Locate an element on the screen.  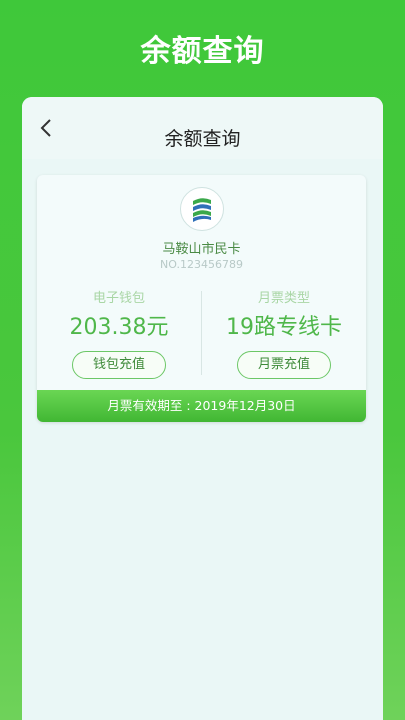
wallet-label: 电子钱包 is located at coordinates (118, 298).